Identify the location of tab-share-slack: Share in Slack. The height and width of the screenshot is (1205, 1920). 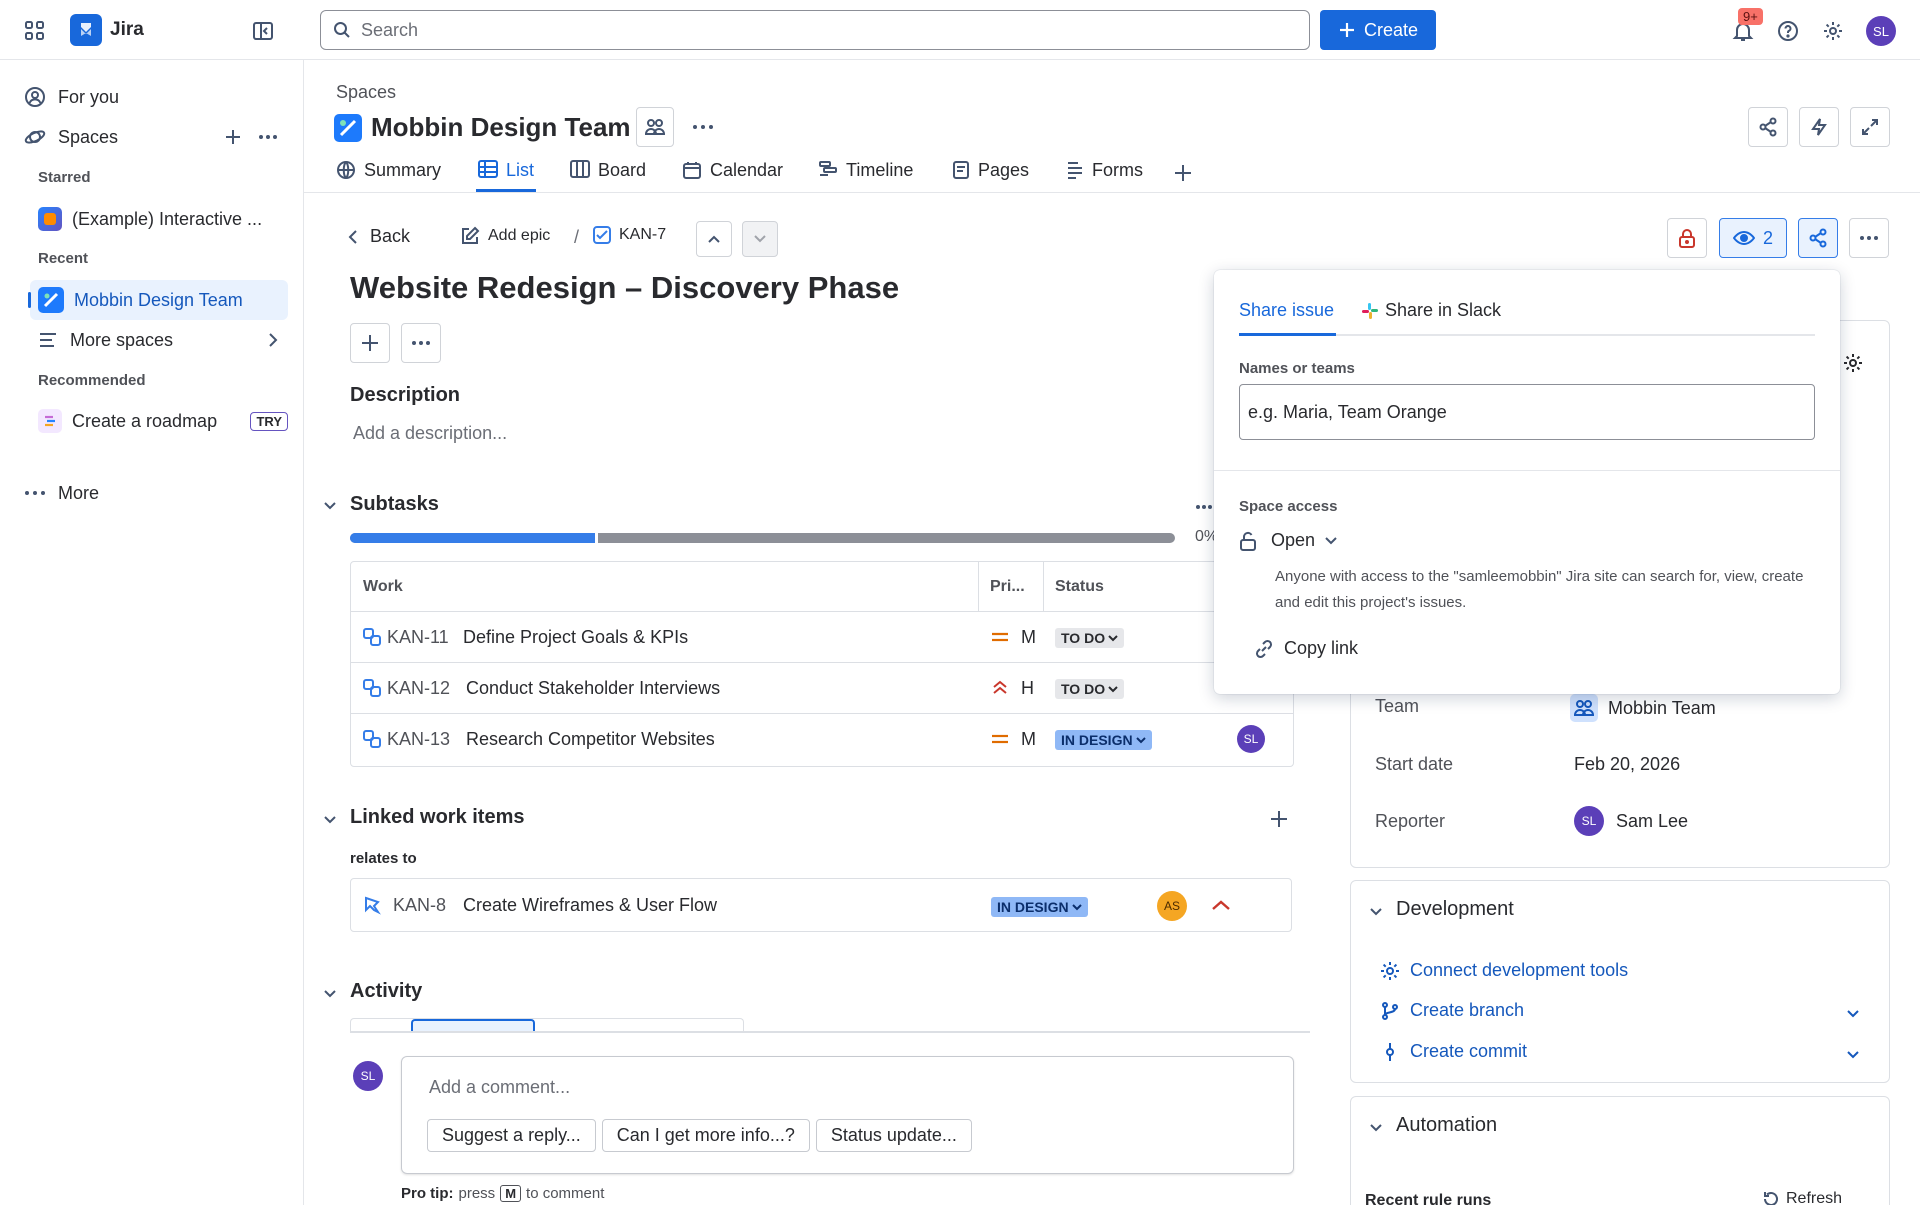
(1431, 310).